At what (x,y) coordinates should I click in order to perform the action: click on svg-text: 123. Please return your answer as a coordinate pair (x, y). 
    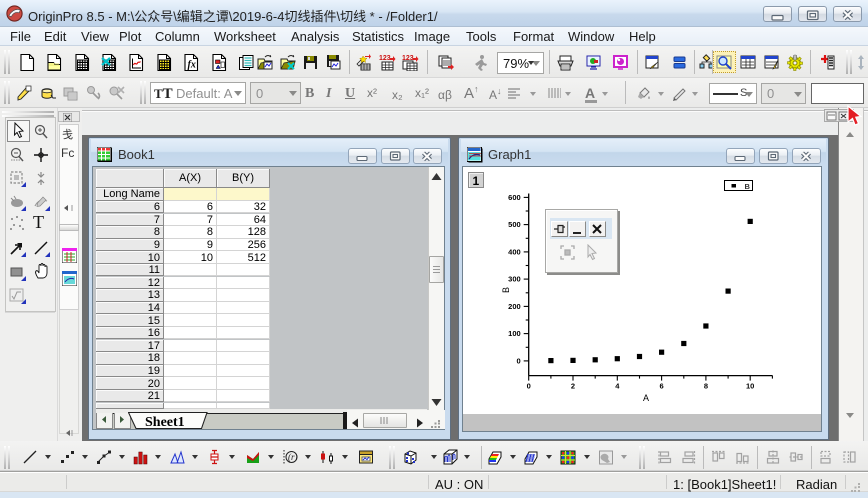
    Looking at the image, I should click on (385, 58).